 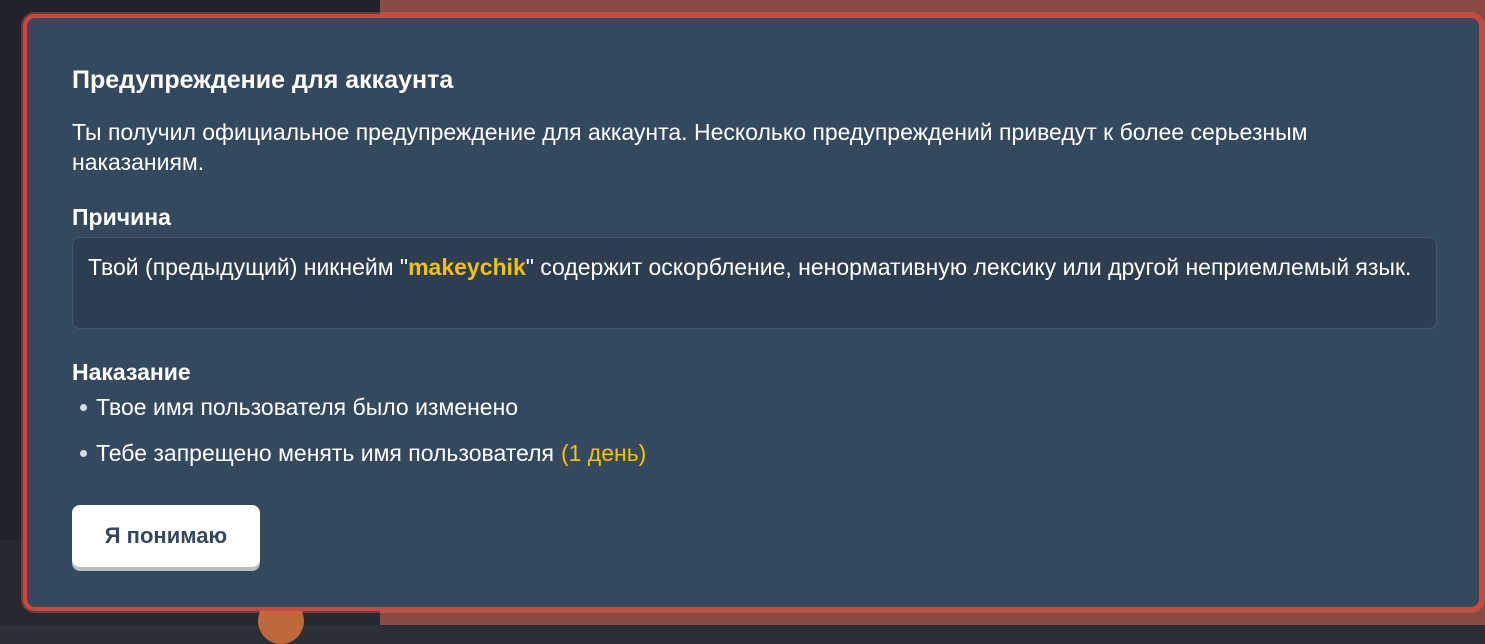 What do you see at coordinates (131, 372) in the screenshot?
I see `punishment-heading: Наказание` at bounding box center [131, 372].